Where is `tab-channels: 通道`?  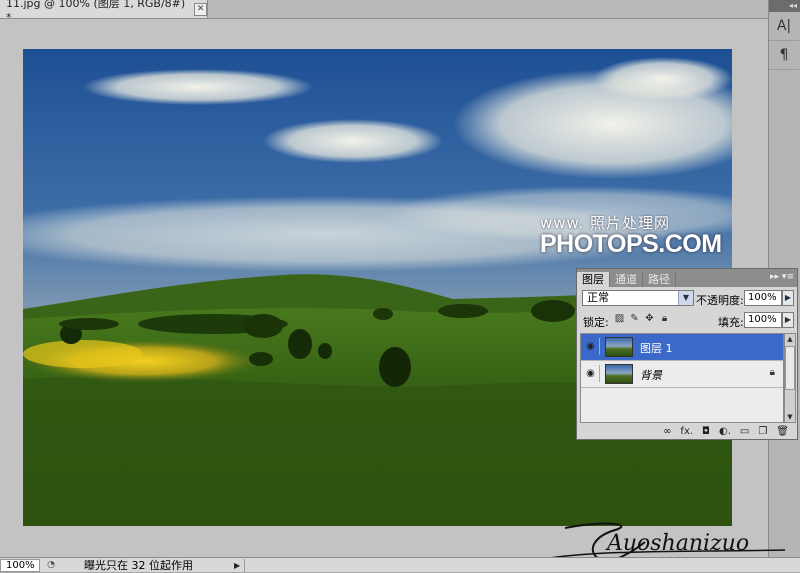 tab-channels: 通道 is located at coordinates (626, 279).